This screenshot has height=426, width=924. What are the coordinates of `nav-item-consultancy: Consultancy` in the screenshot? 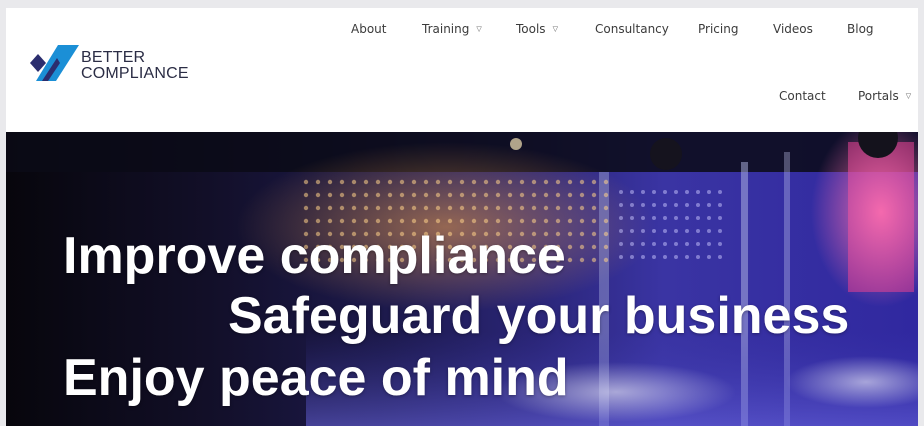 It's located at (632, 29).